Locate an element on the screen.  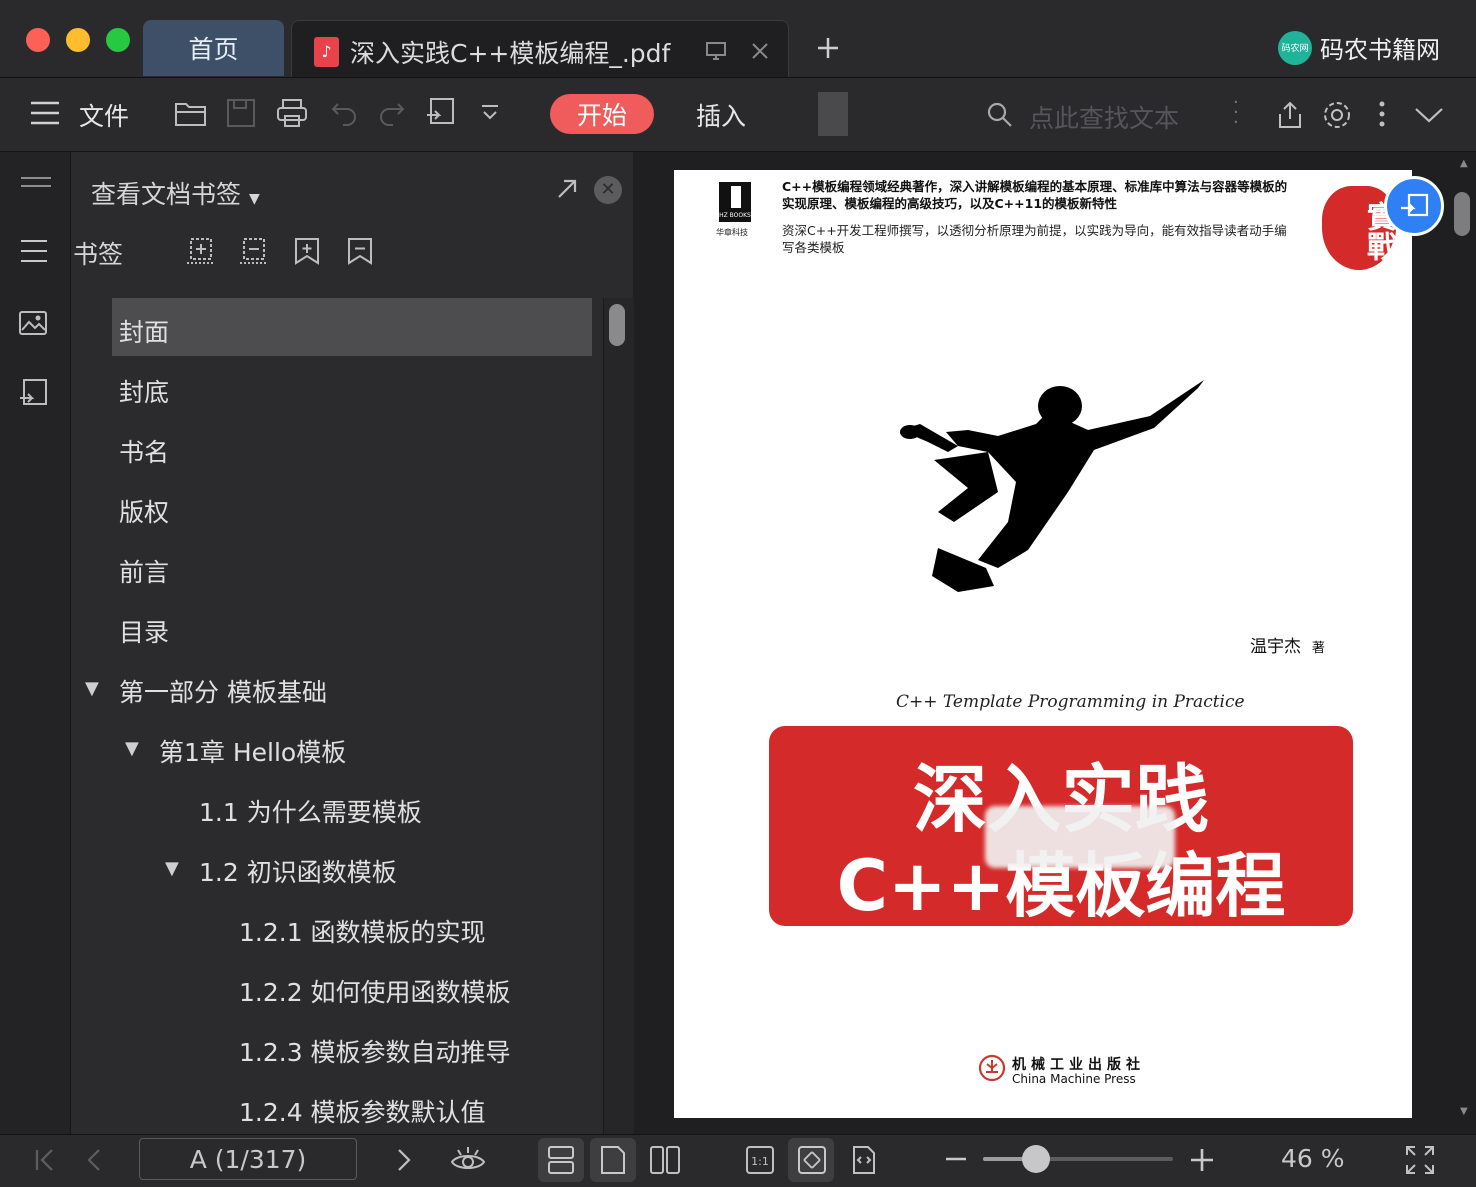
zoom-window-button is located at coordinates (118, 40).